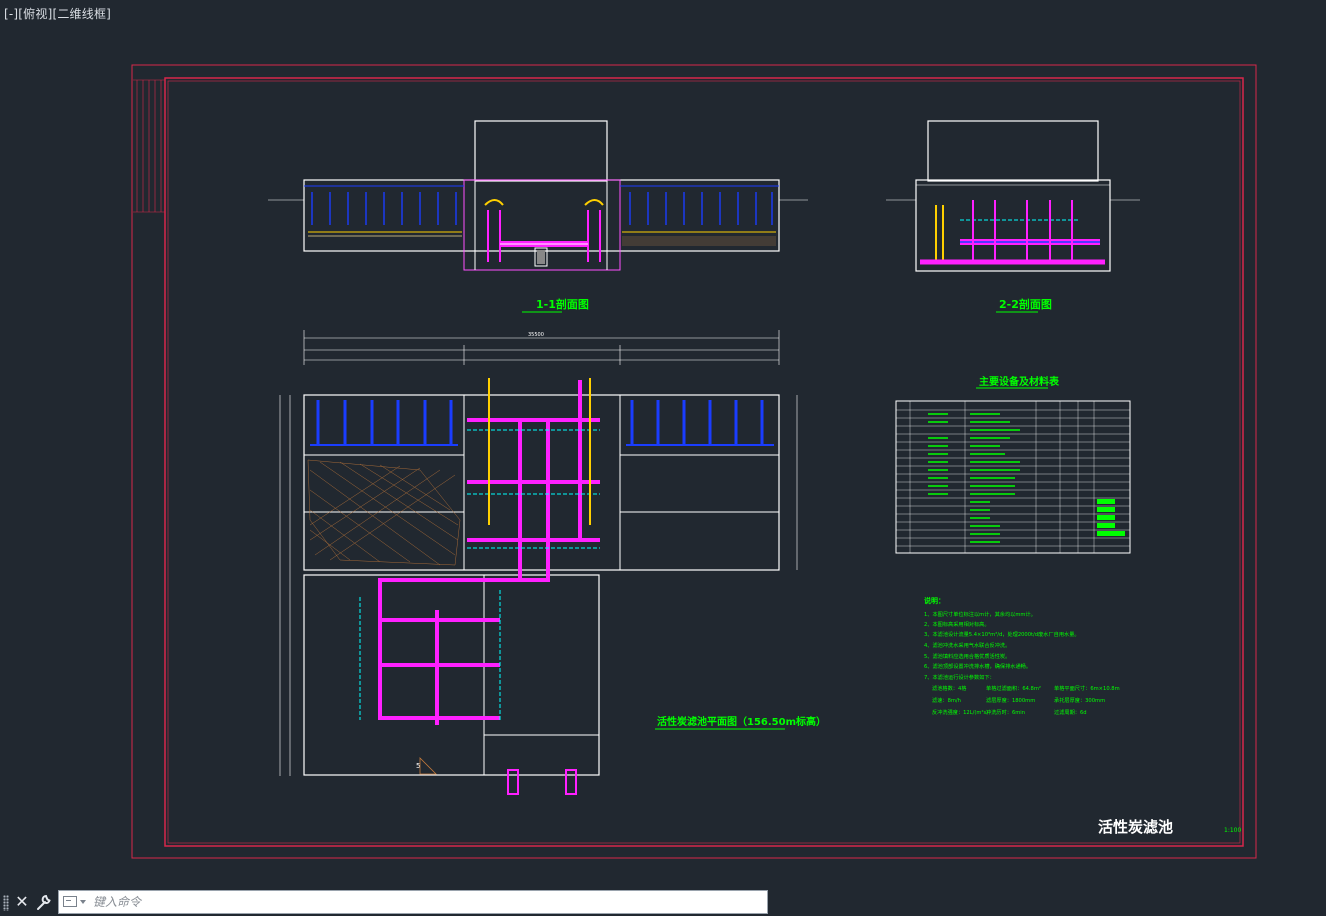 This screenshot has width=1326, height=916. Describe the element at coordinates (70, 901) in the screenshot. I see `command-prompt-icon` at that location.